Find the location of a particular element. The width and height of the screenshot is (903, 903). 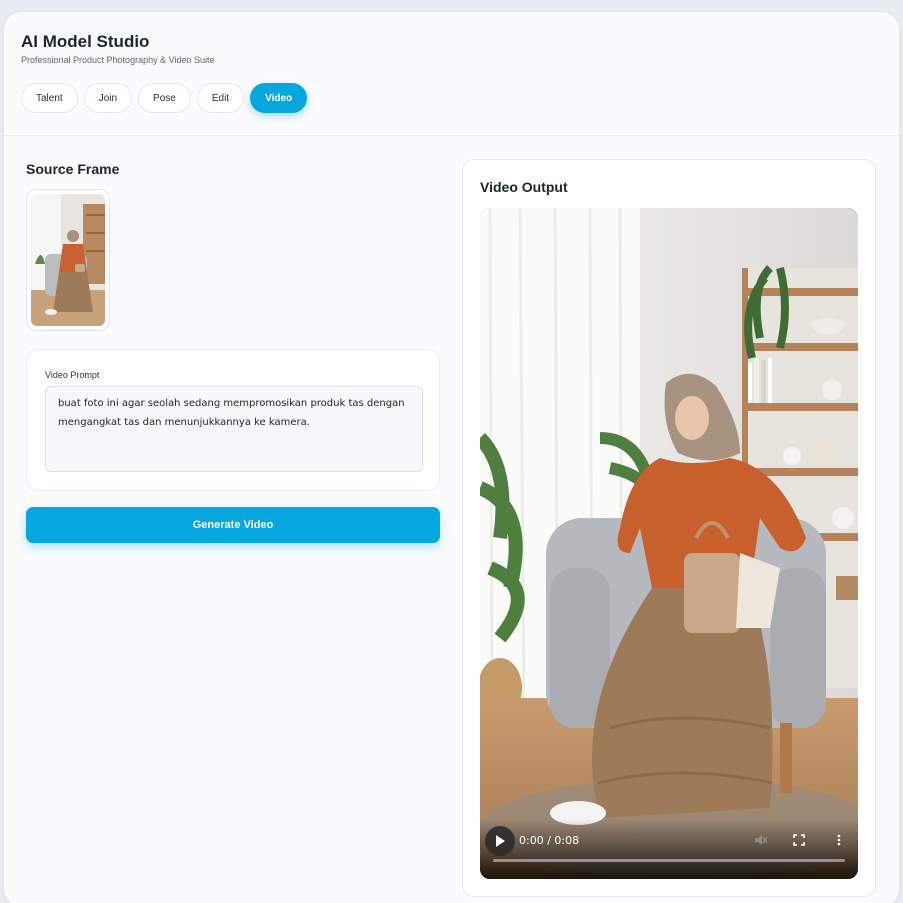

tab-bar: Talent Join Pose Edit Video is located at coordinates (164, 98).